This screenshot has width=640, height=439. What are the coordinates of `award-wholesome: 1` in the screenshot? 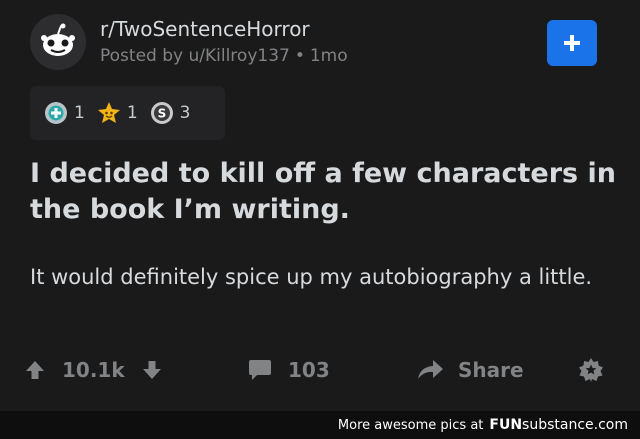 It's located at (117, 113).